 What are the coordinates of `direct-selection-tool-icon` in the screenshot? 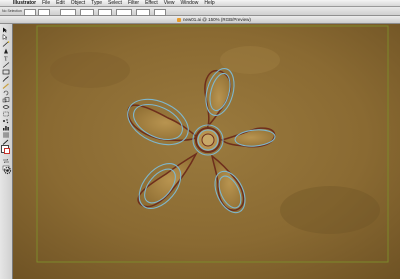 It's located at (6, 37).